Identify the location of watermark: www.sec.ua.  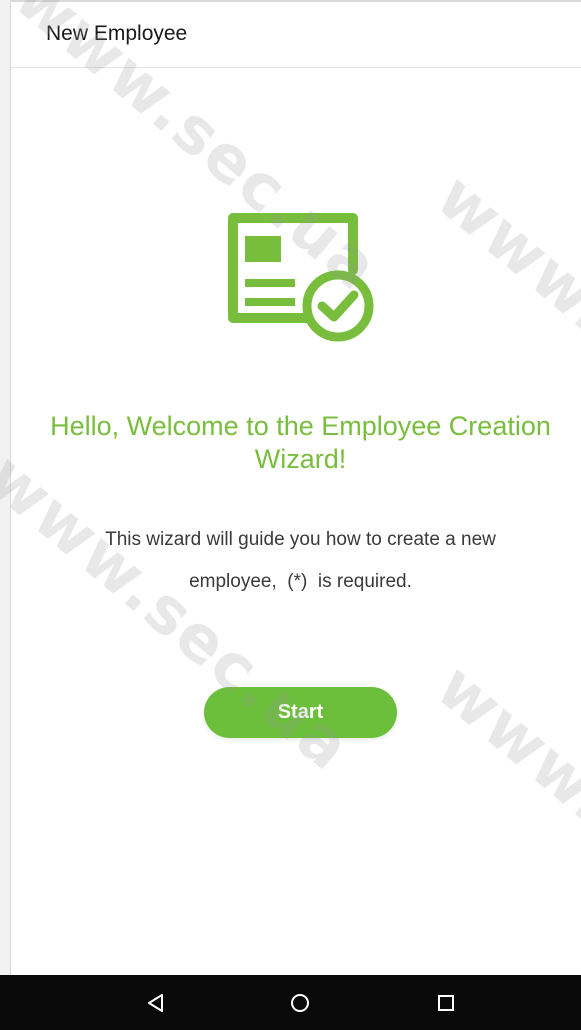
(501, 823).